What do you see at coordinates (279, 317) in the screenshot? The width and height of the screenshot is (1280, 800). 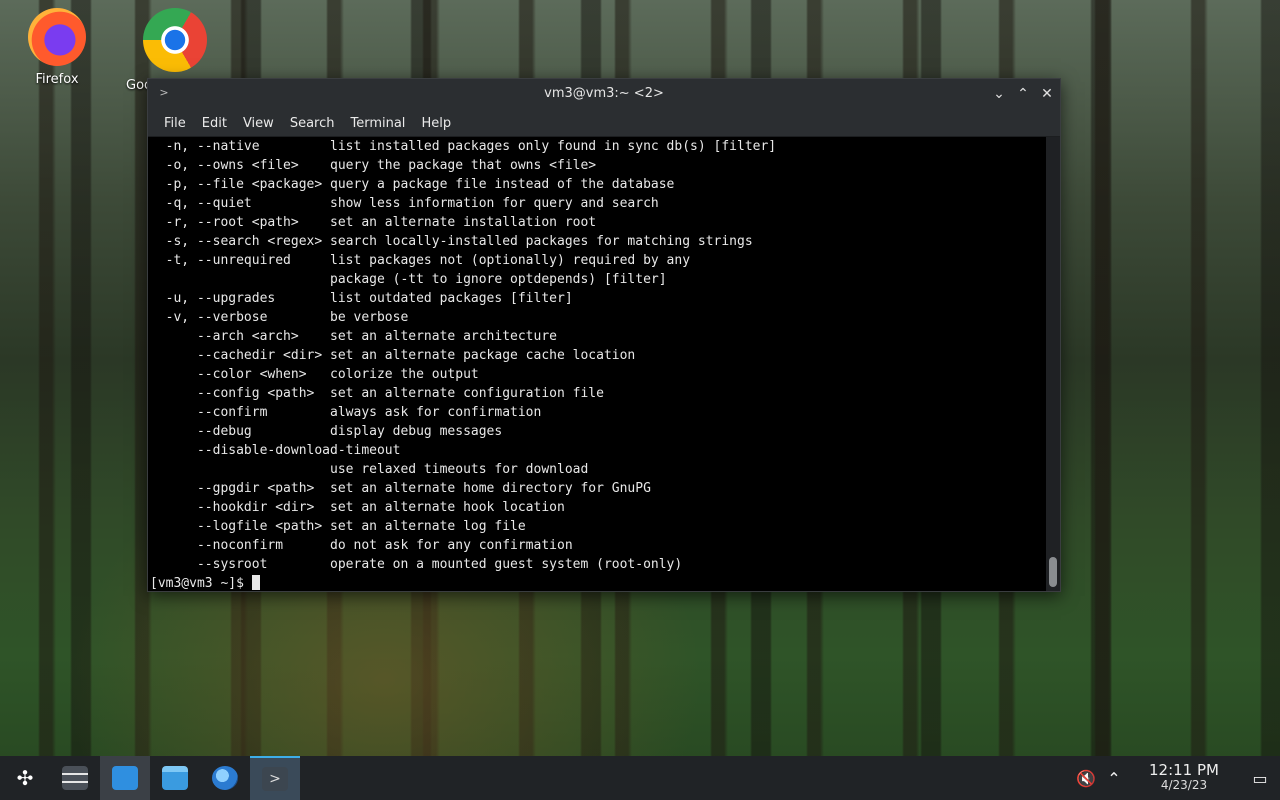 I see `terminal-line: -v, --verbose be verbose` at bounding box center [279, 317].